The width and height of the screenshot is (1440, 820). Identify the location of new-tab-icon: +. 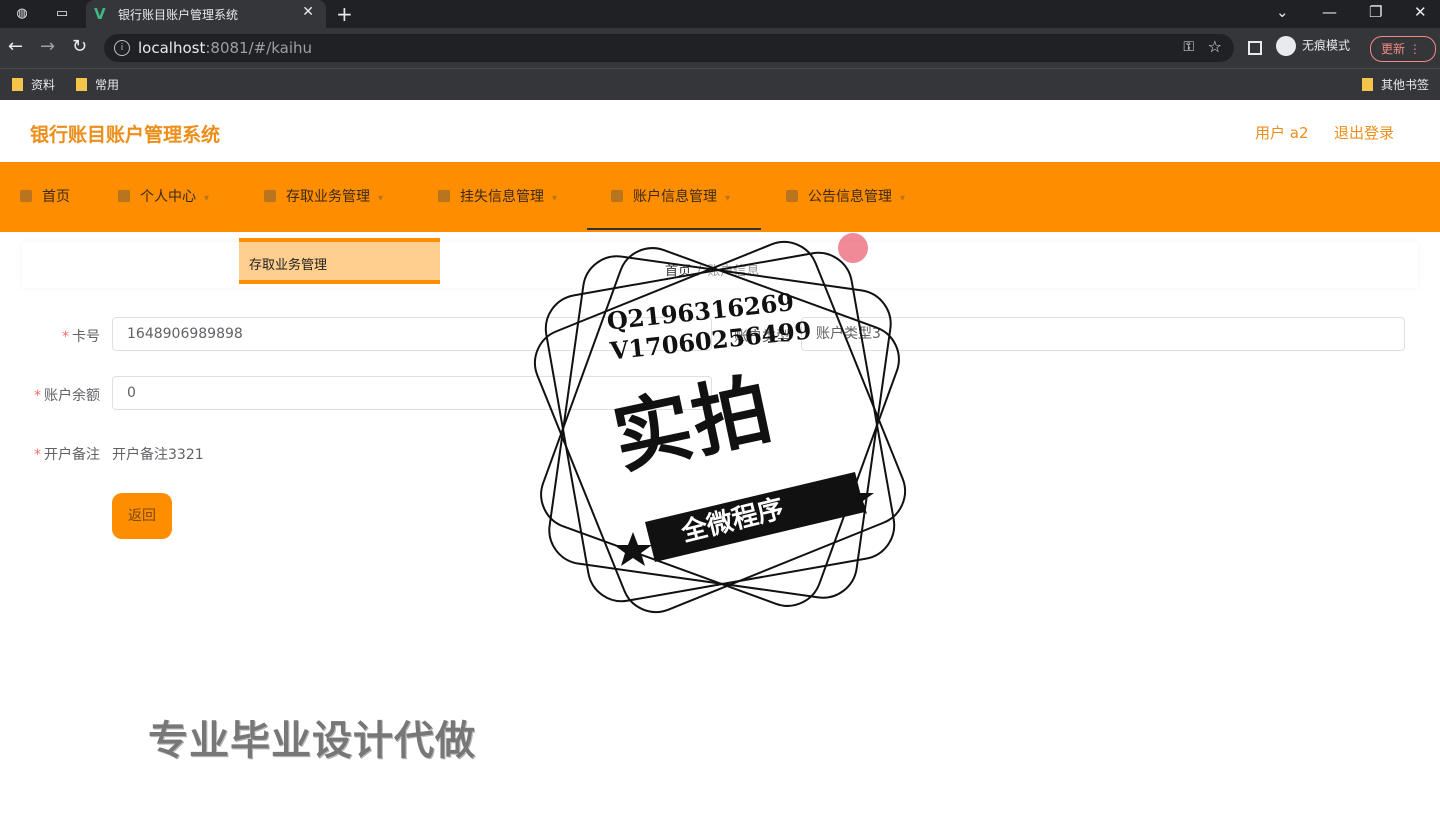
(344, 14).